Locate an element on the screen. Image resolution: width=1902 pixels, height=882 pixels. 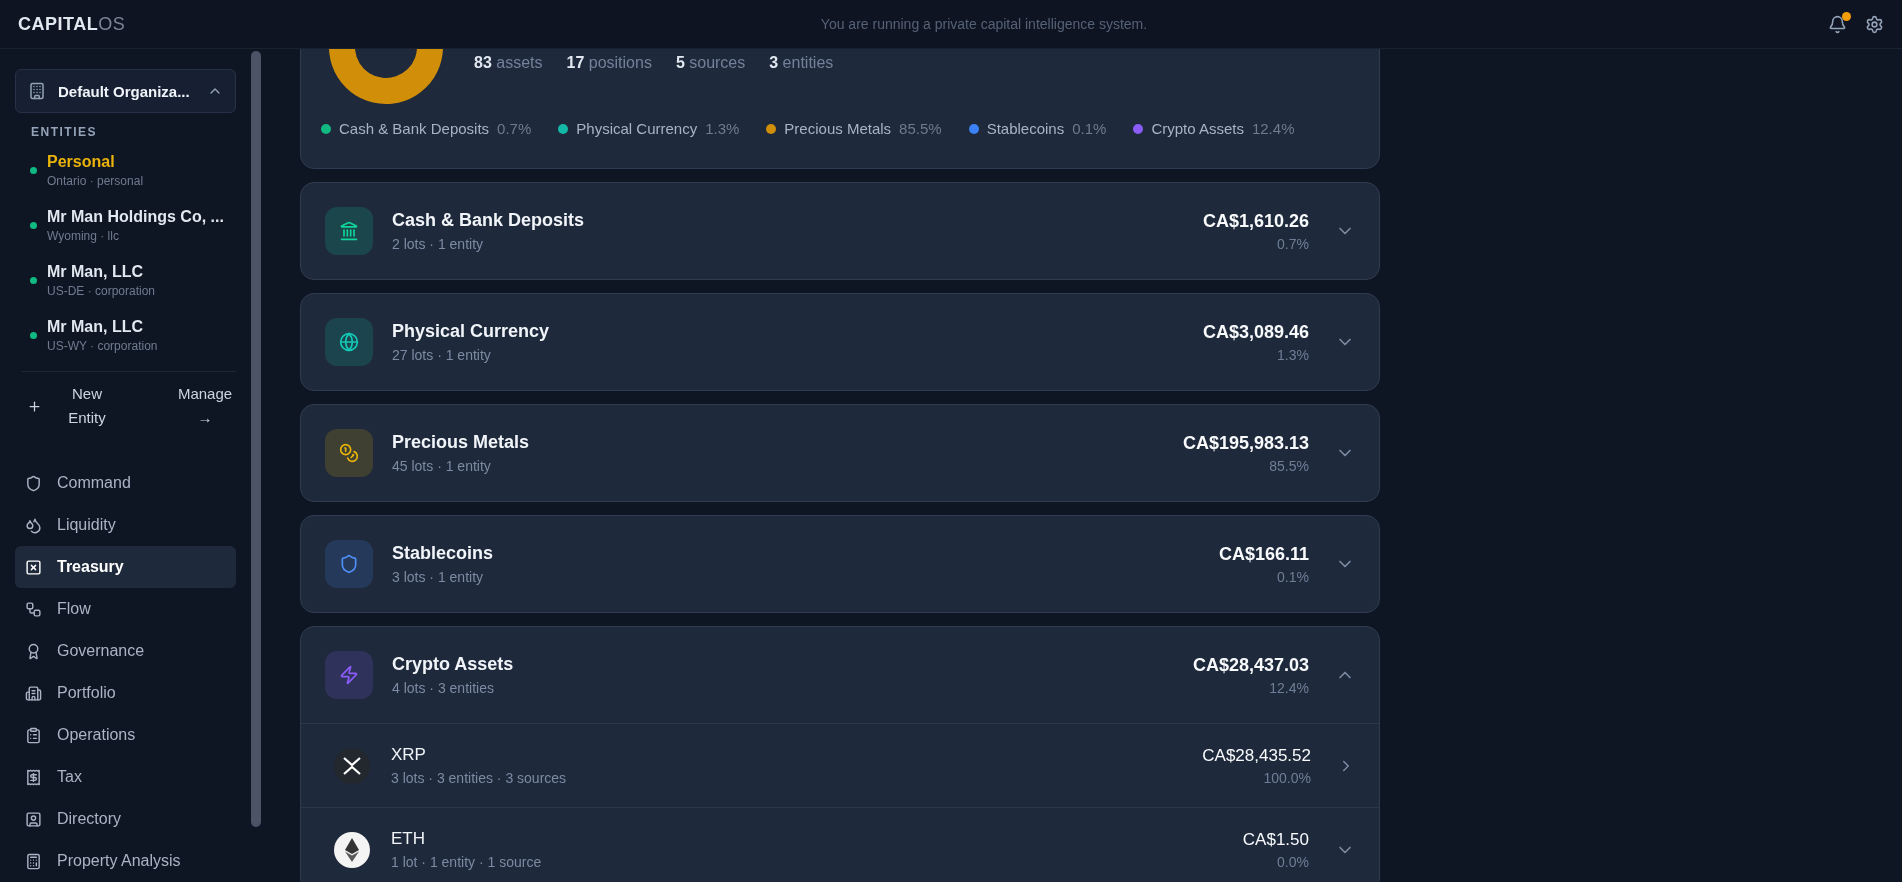
asset-name: XRP is located at coordinates (409, 755).